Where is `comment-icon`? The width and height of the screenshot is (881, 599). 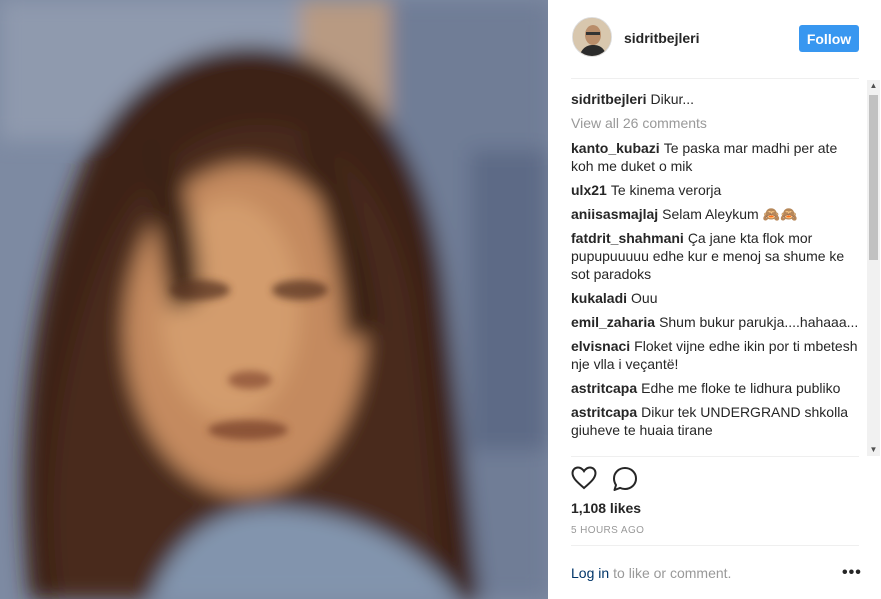
comment-icon is located at coordinates (625, 481).